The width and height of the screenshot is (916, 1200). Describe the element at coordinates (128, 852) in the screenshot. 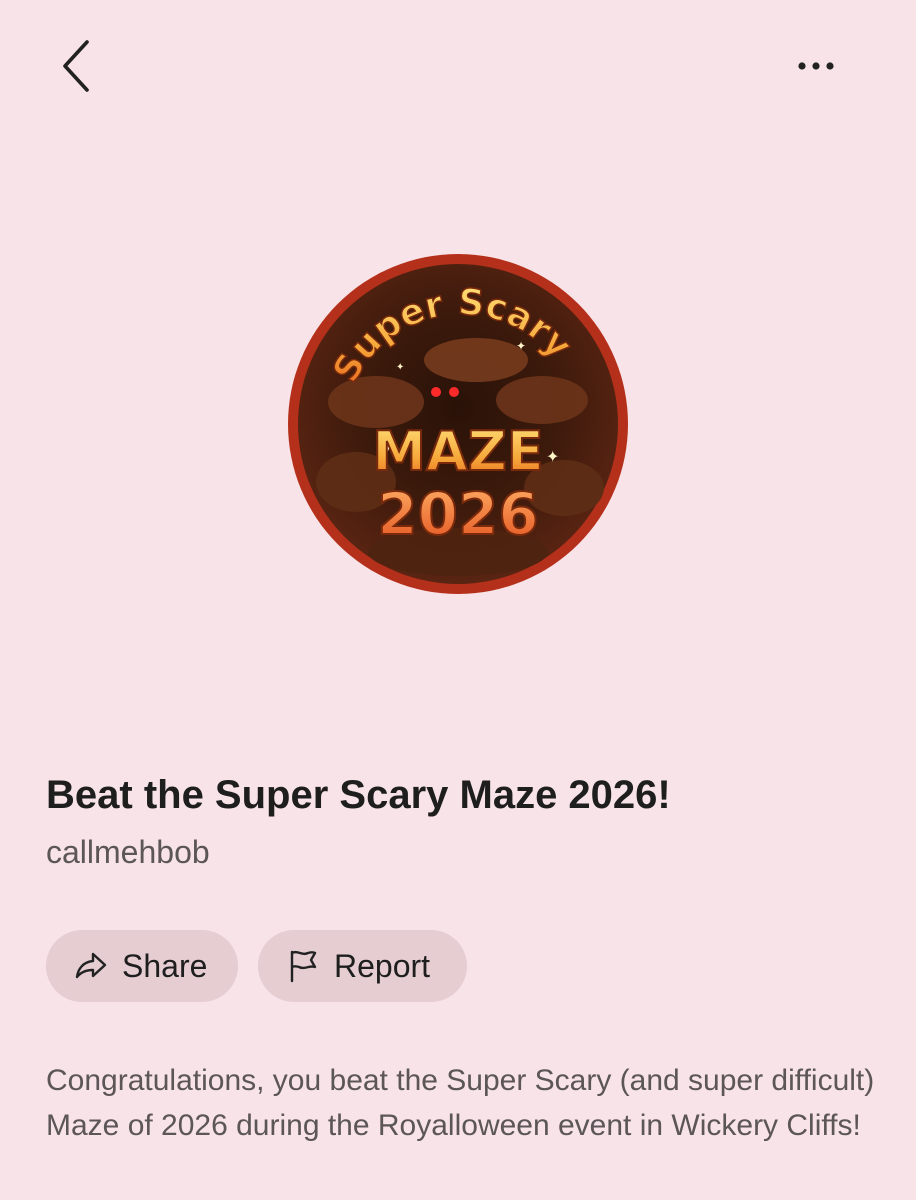

I see `creator-name: callmehbob` at that location.